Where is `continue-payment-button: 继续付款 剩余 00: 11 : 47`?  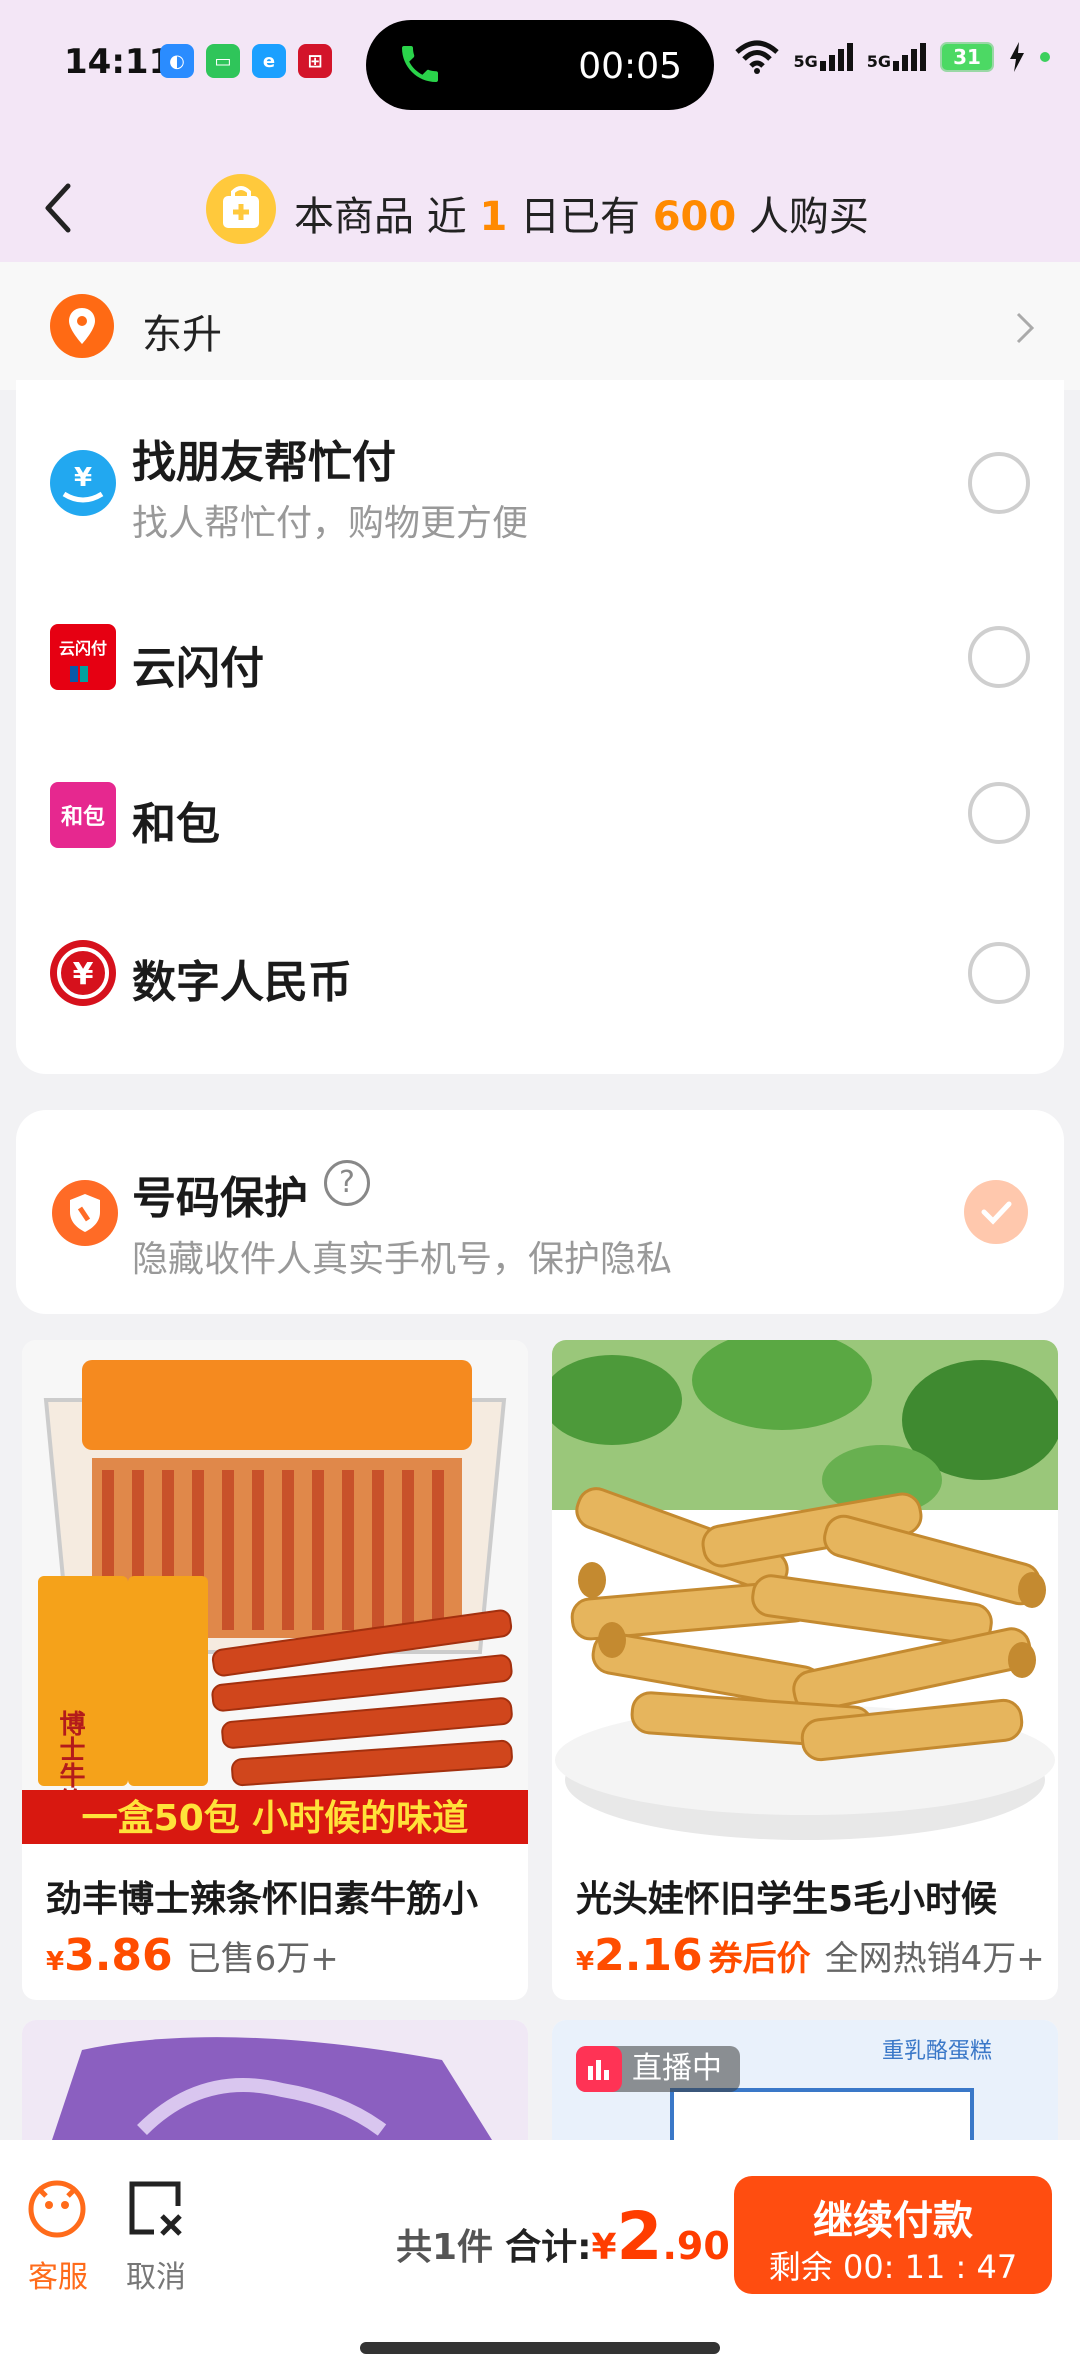
continue-payment-button: 继续付款 剩余 00: 11 : 47 is located at coordinates (893, 2235).